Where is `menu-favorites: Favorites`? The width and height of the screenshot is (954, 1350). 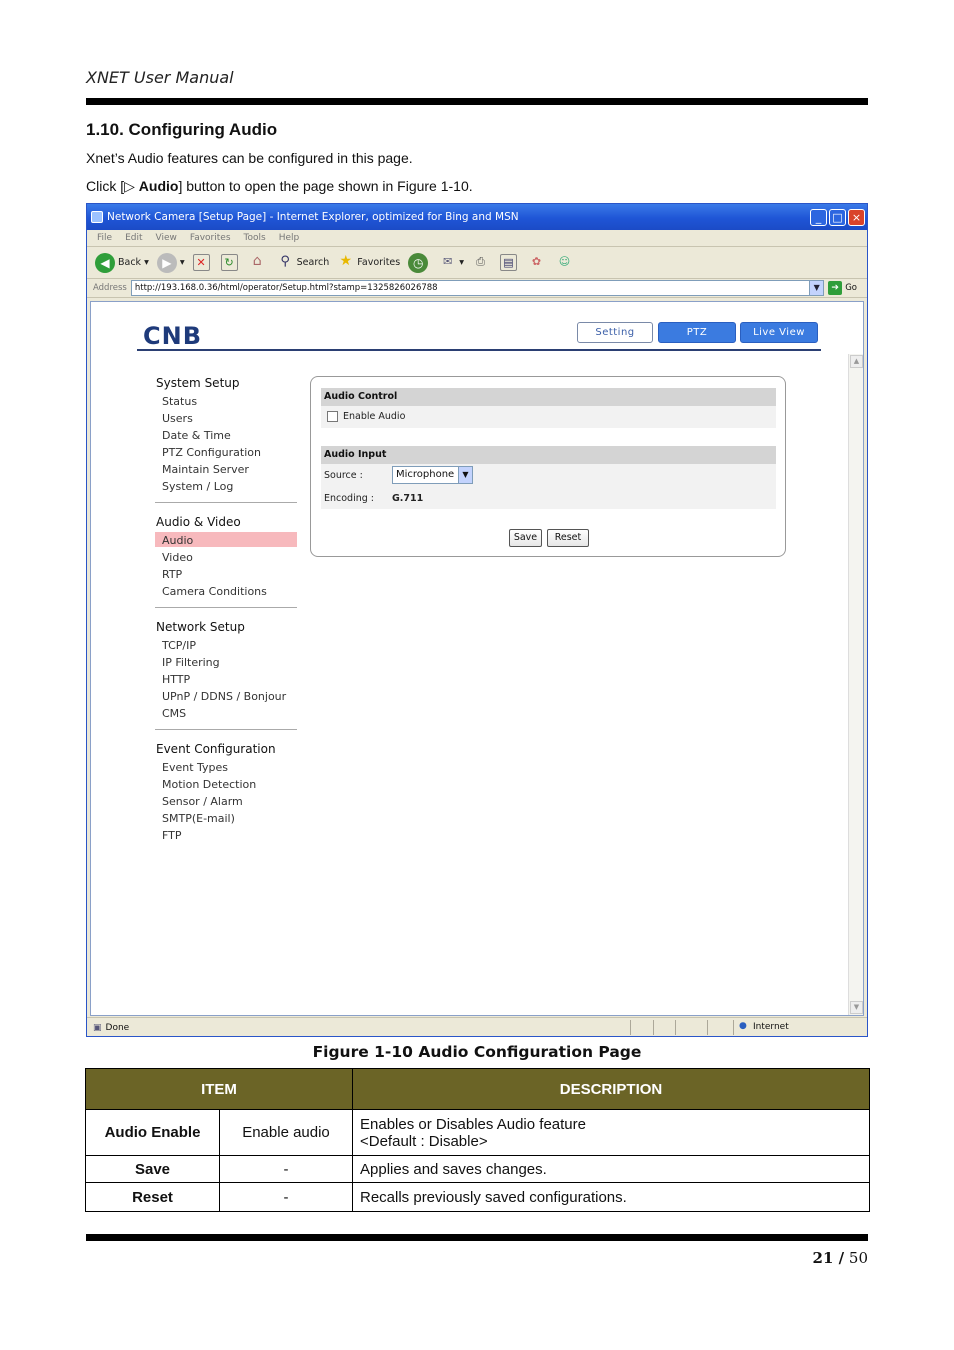
menu-favorites: Favorites is located at coordinates (210, 238).